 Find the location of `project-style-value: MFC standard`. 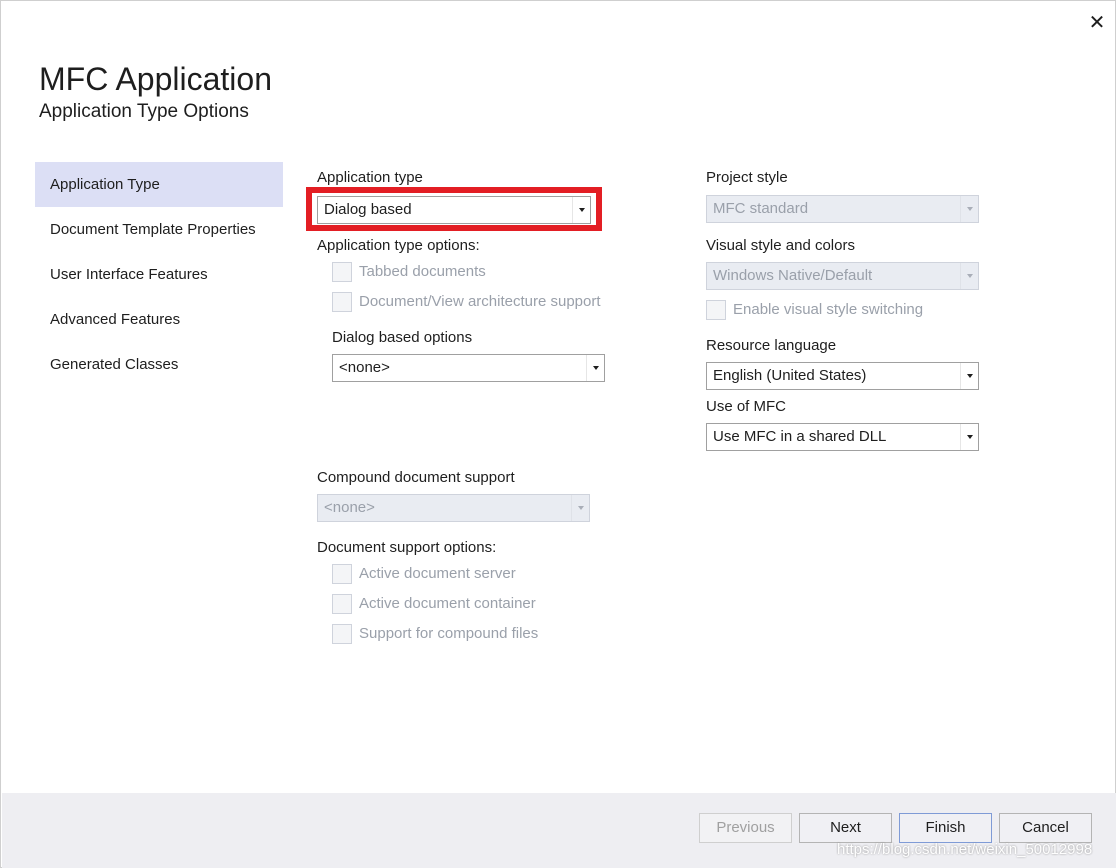

project-style-value: MFC standard is located at coordinates (761, 208).